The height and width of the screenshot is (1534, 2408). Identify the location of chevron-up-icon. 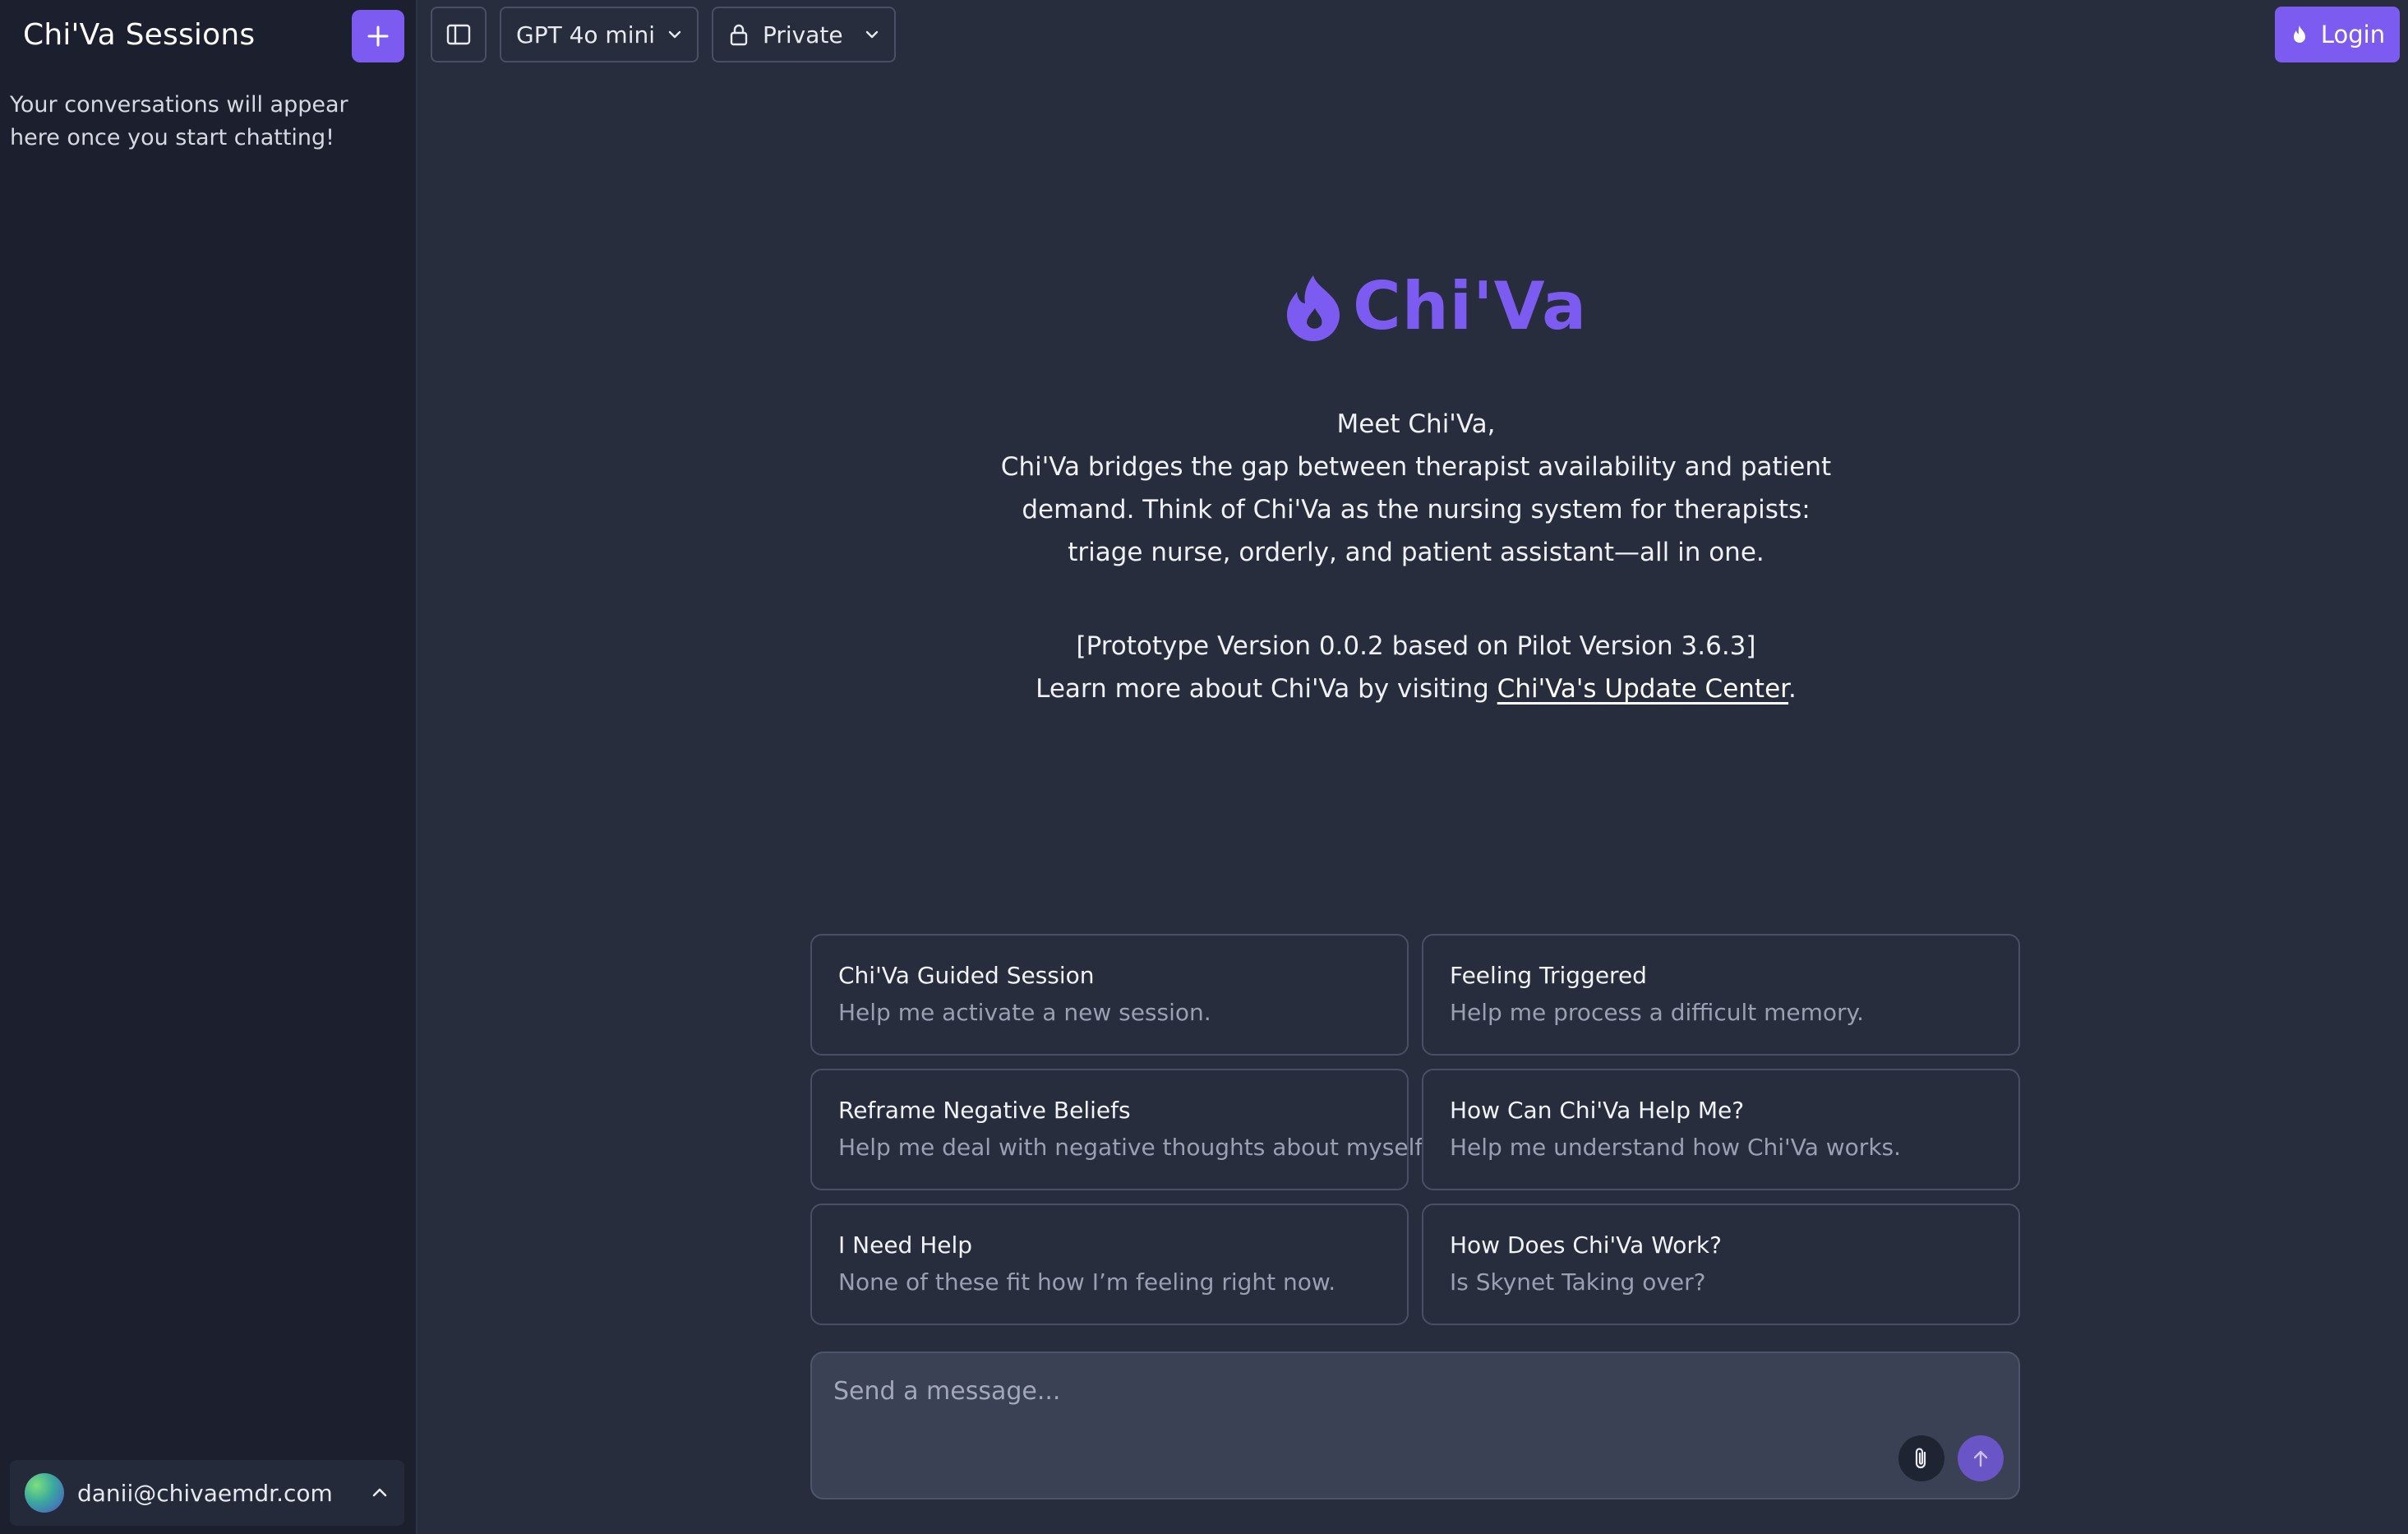
(379, 1493).